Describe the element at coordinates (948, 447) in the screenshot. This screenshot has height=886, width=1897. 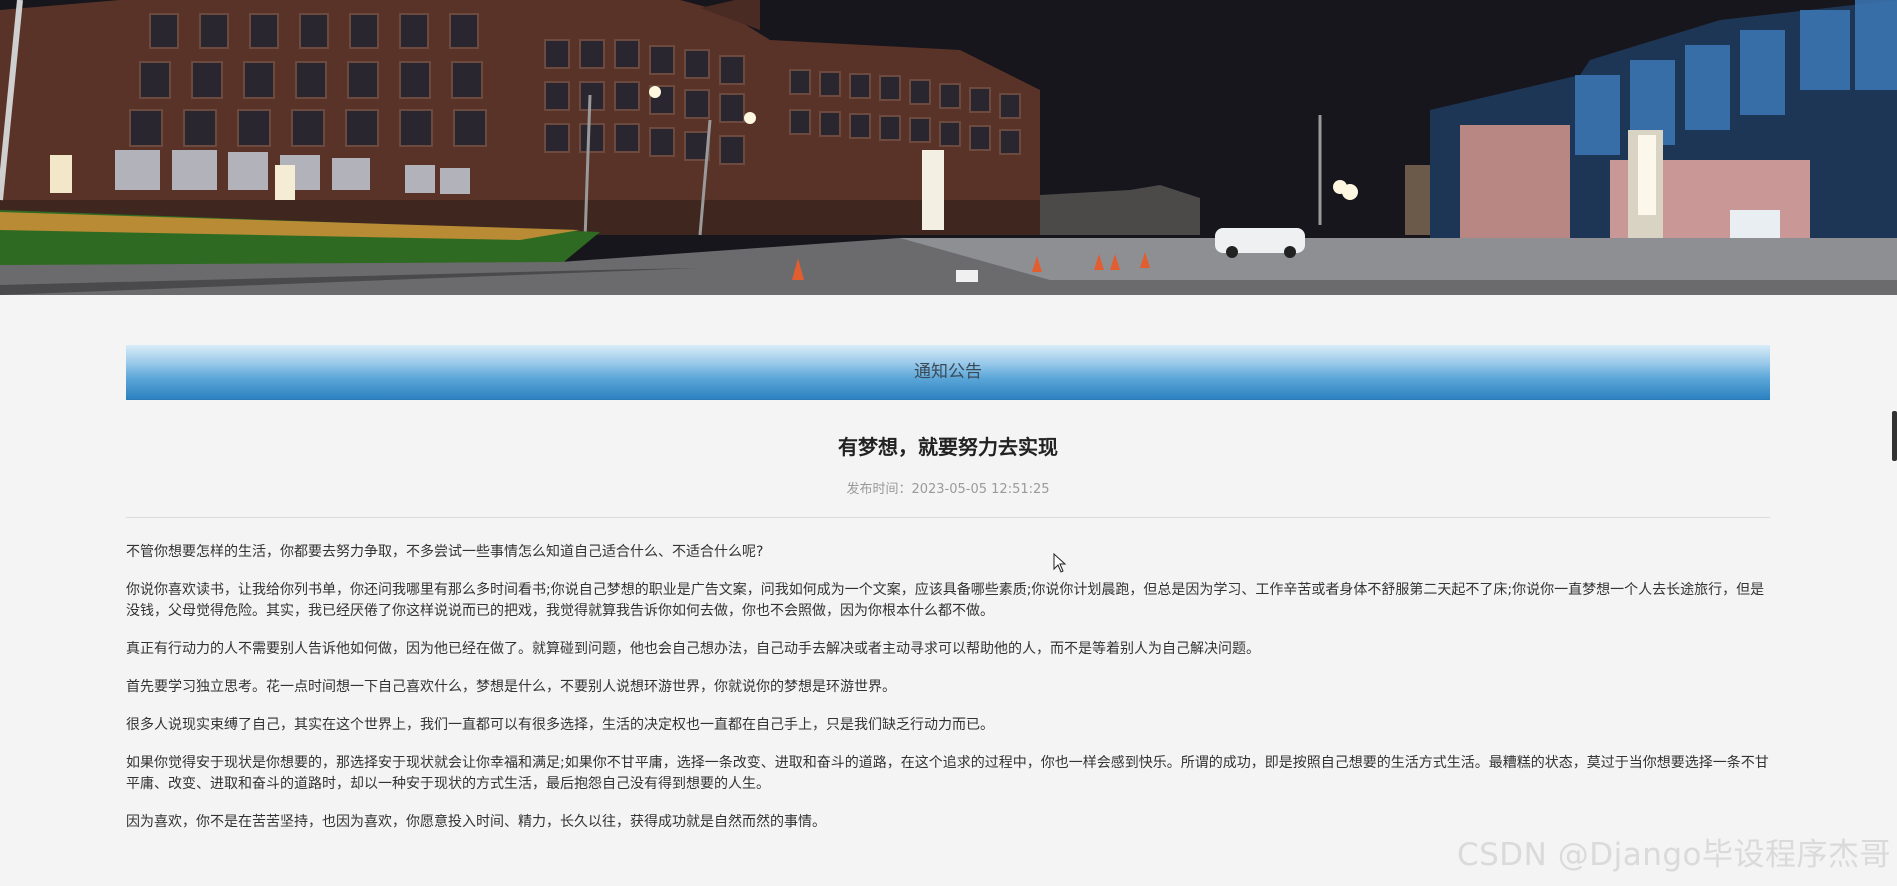
I see `article-title: 有梦想，就要努力去实现` at that location.